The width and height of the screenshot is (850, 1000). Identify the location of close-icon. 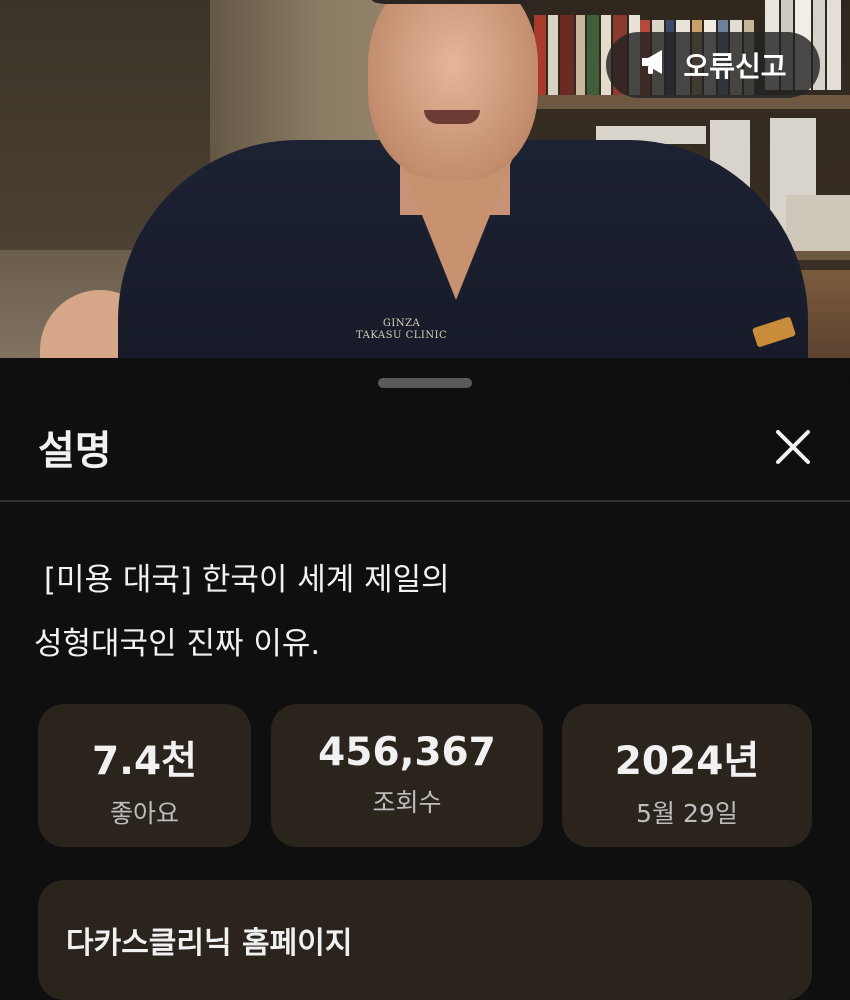
(793, 452).